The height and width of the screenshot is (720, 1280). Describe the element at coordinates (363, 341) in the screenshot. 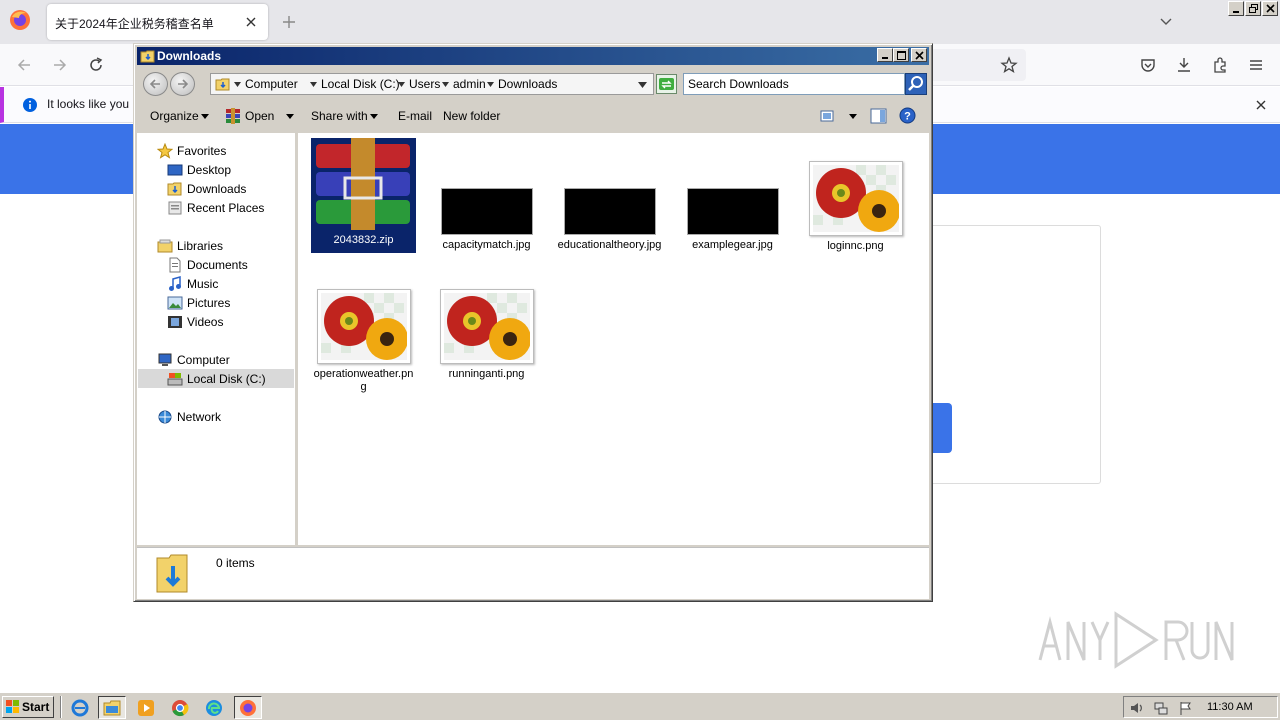

I see `file-item-png: operationweather.png` at that location.